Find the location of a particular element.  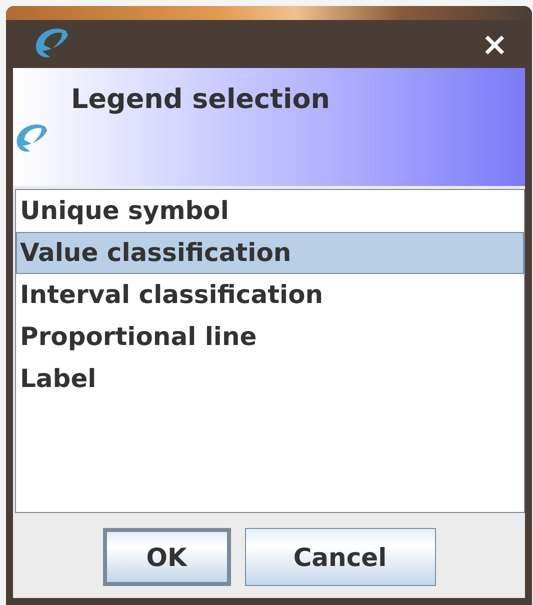

ok-button: OK is located at coordinates (166, 557).